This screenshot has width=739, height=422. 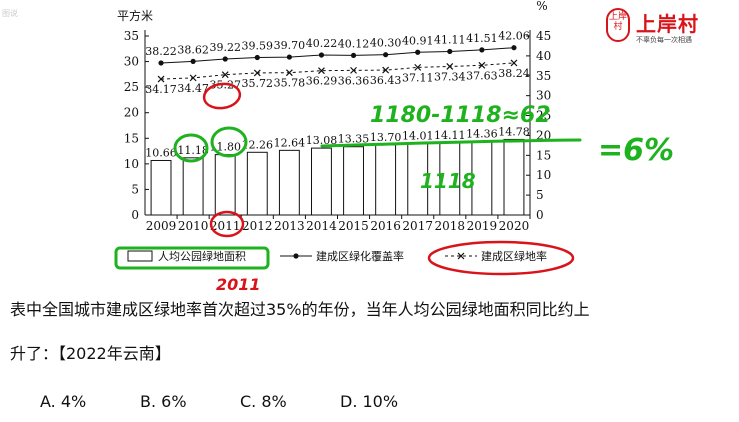 I want to click on green-rate-data-label: 35.78, so click(x=290, y=83).